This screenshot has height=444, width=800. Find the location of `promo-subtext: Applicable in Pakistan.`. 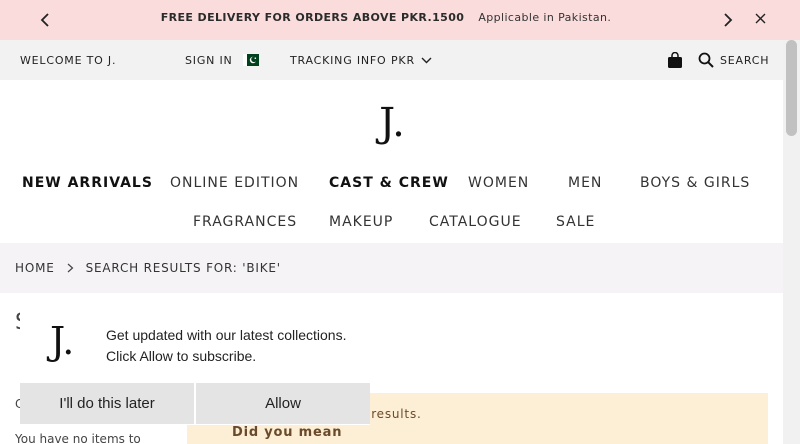

promo-subtext: Applicable in Pakistan. is located at coordinates (545, 17).